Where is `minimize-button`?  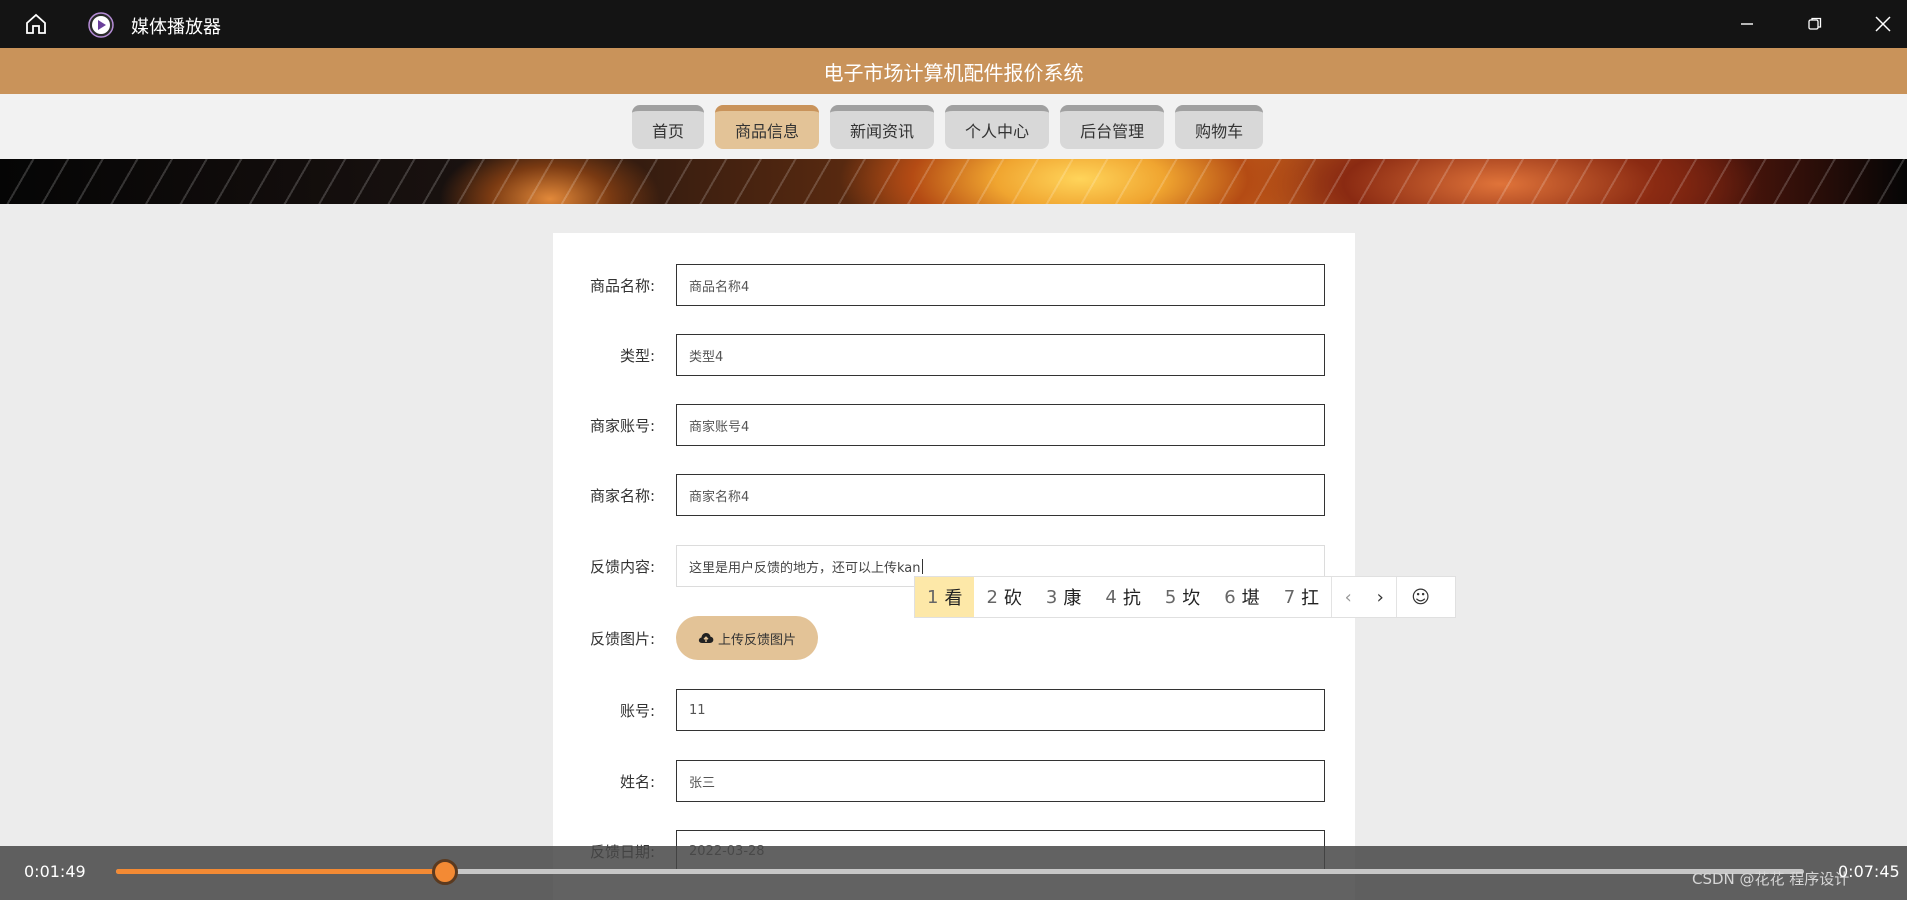
minimize-button is located at coordinates (1747, 24).